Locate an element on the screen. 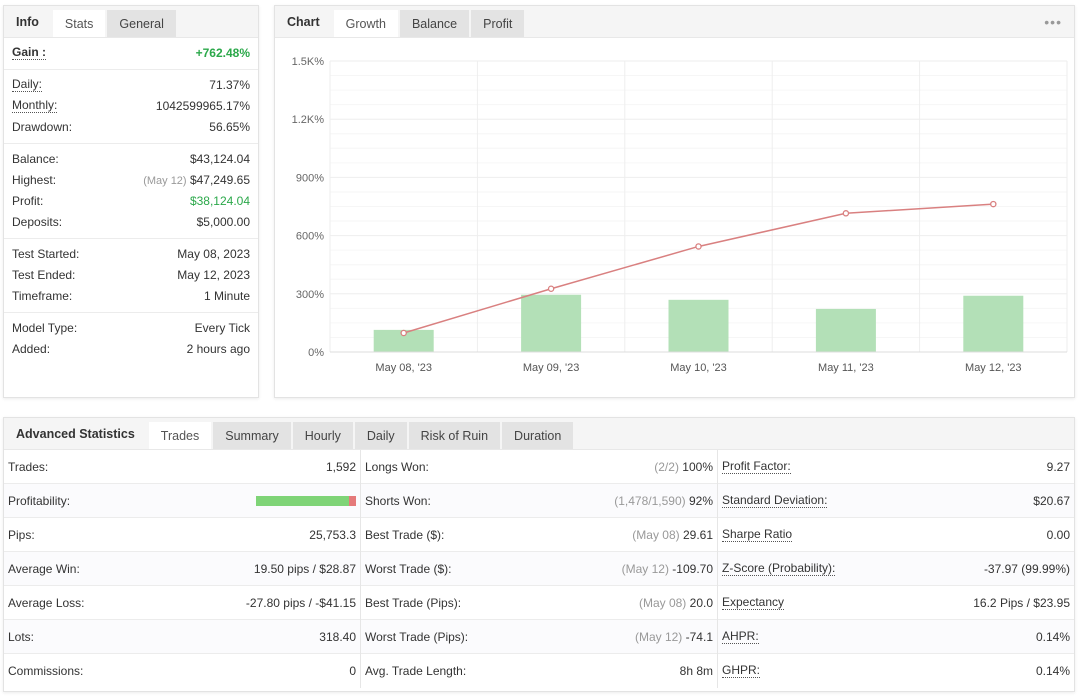 This screenshot has height=698, width=1079. row-note: (2/2) is located at coordinates (666, 466).